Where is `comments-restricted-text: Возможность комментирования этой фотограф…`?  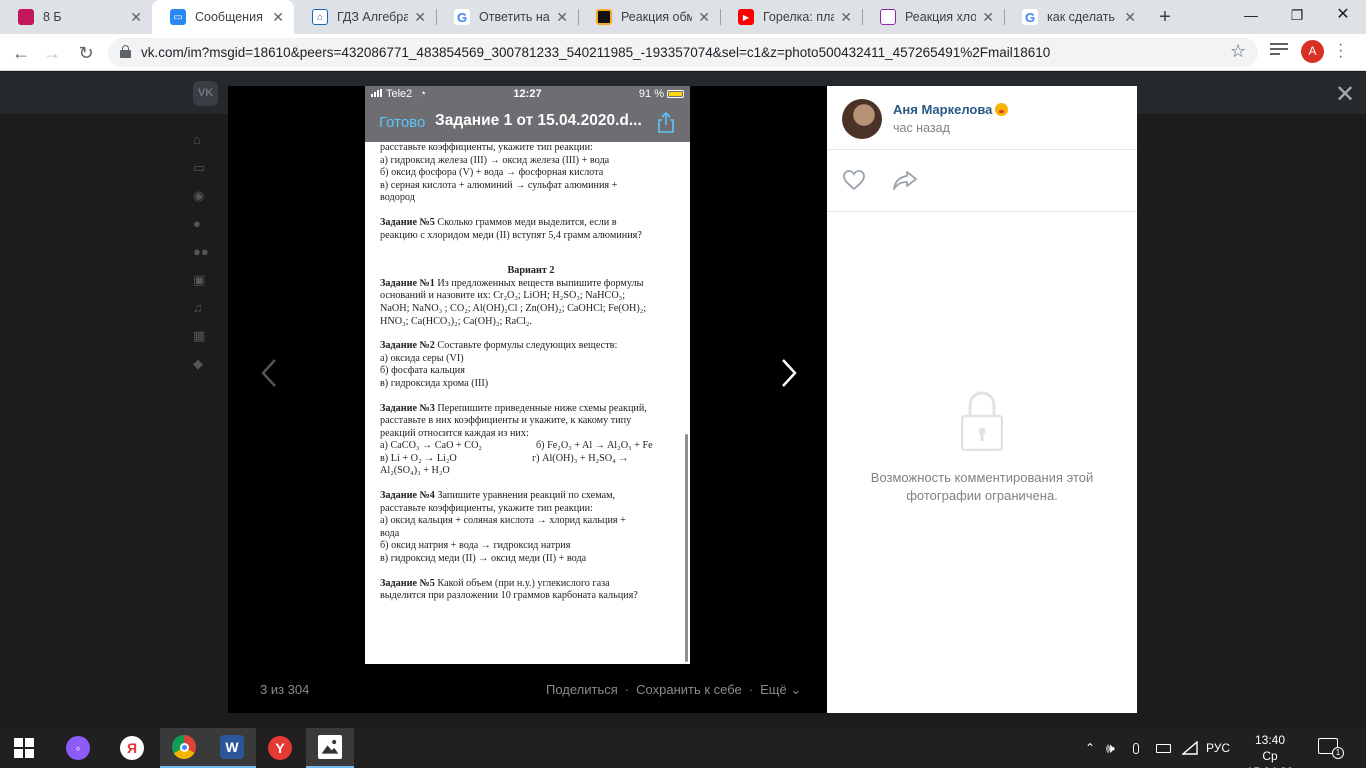 comments-restricted-text: Возможность комментирования этой фотограф… is located at coordinates (982, 486).